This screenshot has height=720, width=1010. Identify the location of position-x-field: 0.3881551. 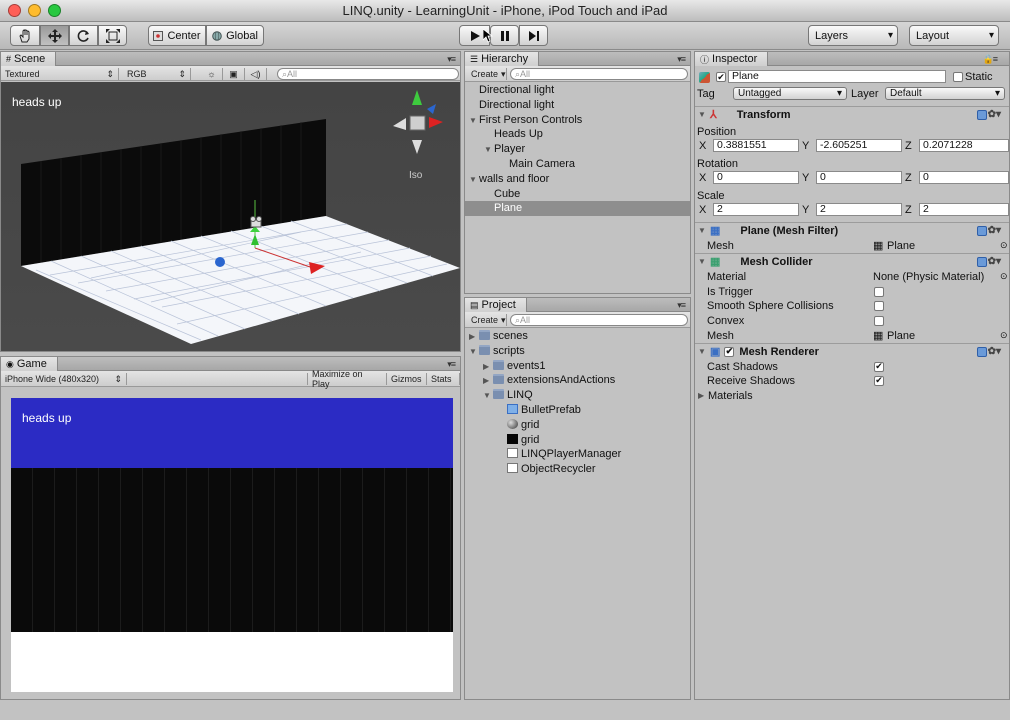
(756, 145).